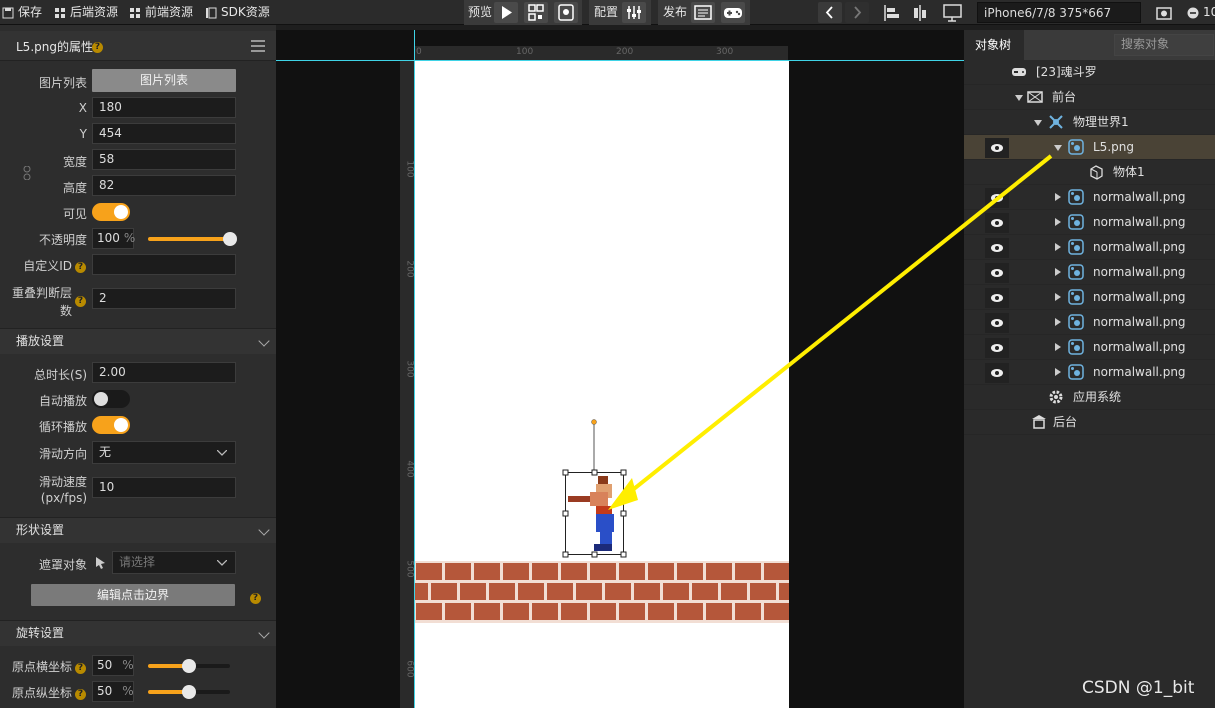  I want to click on device-icon, so click(566, 12).